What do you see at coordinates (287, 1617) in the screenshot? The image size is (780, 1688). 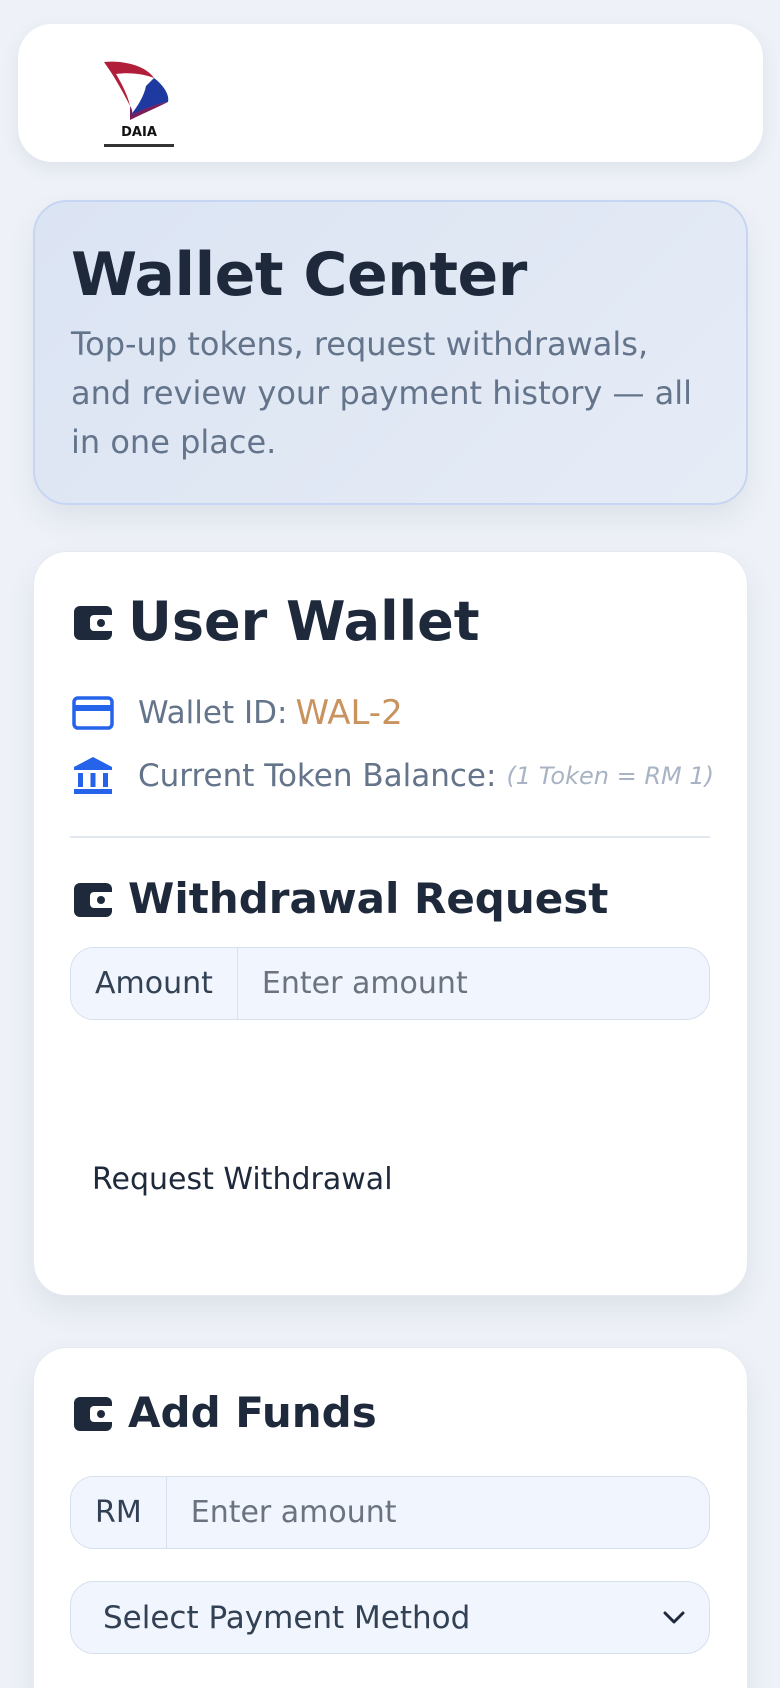 I see `payment-method-value: Select Payment Method` at bounding box center [287, 1617].